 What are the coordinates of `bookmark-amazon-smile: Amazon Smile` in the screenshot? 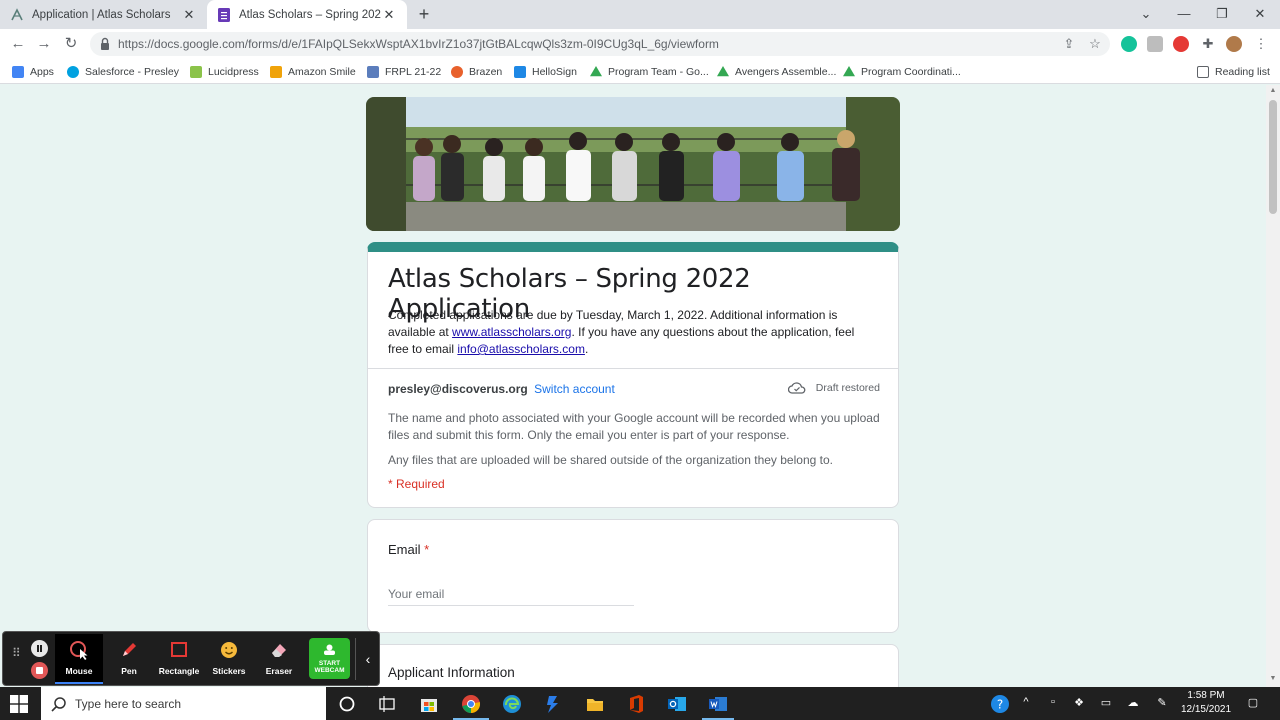 It's located at (313, 72).